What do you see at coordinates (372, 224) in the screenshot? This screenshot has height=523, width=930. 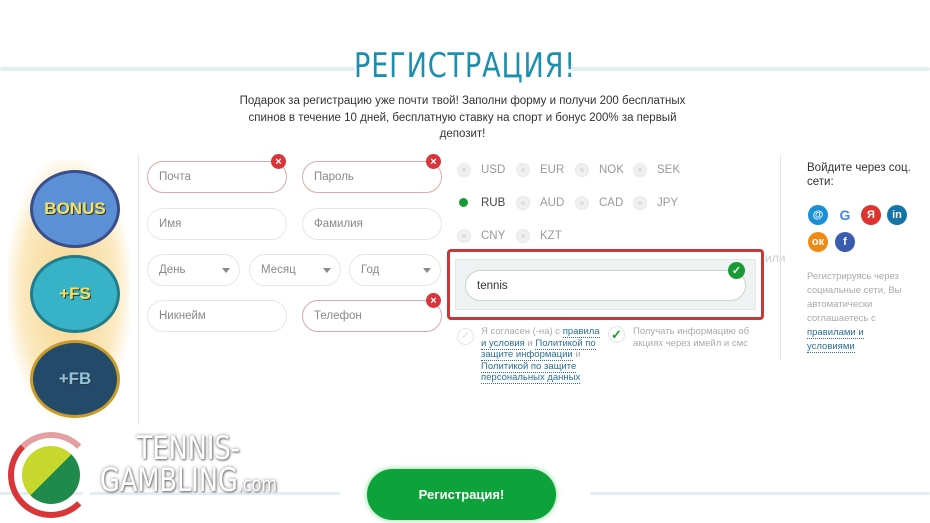 I see `last-name-field: Фамилия` at bounding box center [372, 224].